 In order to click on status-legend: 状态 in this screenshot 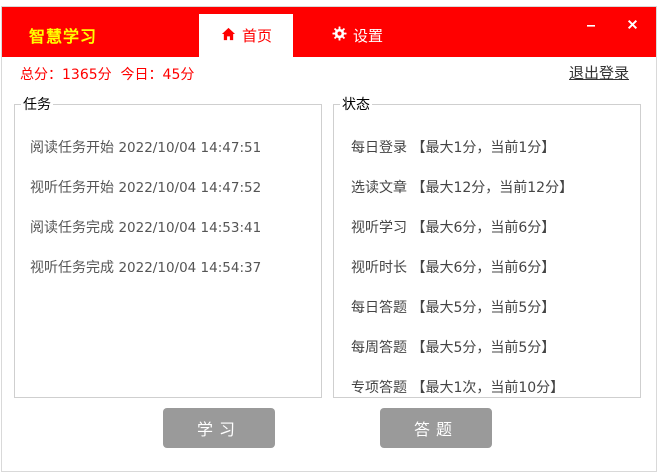, I will do `click(356, 105)`.